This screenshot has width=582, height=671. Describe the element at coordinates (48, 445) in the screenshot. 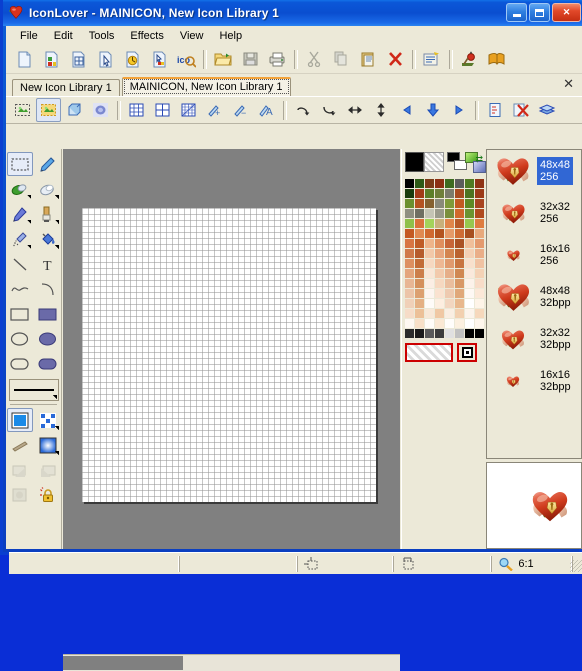

I see `gradient-radial-tool` at that location.